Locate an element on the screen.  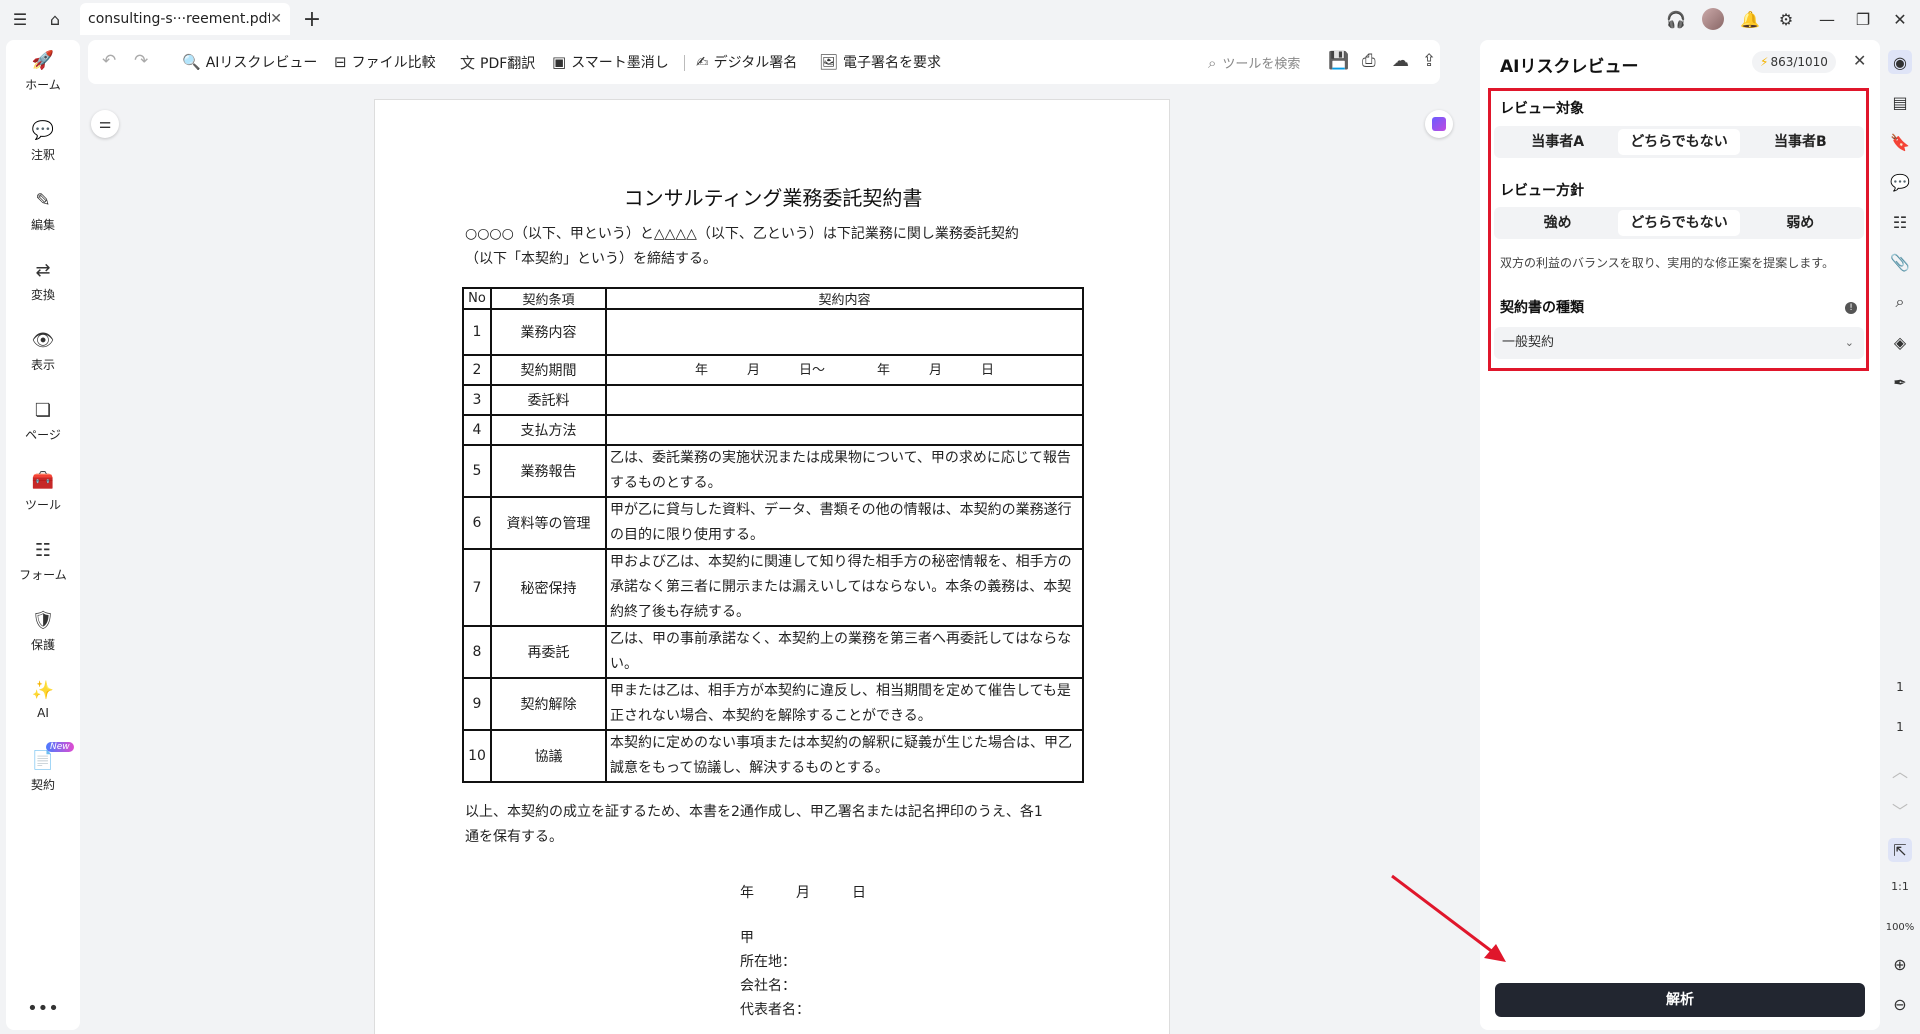
zoom-in-icon: ⊕ is located at coordinates (1900, 964).